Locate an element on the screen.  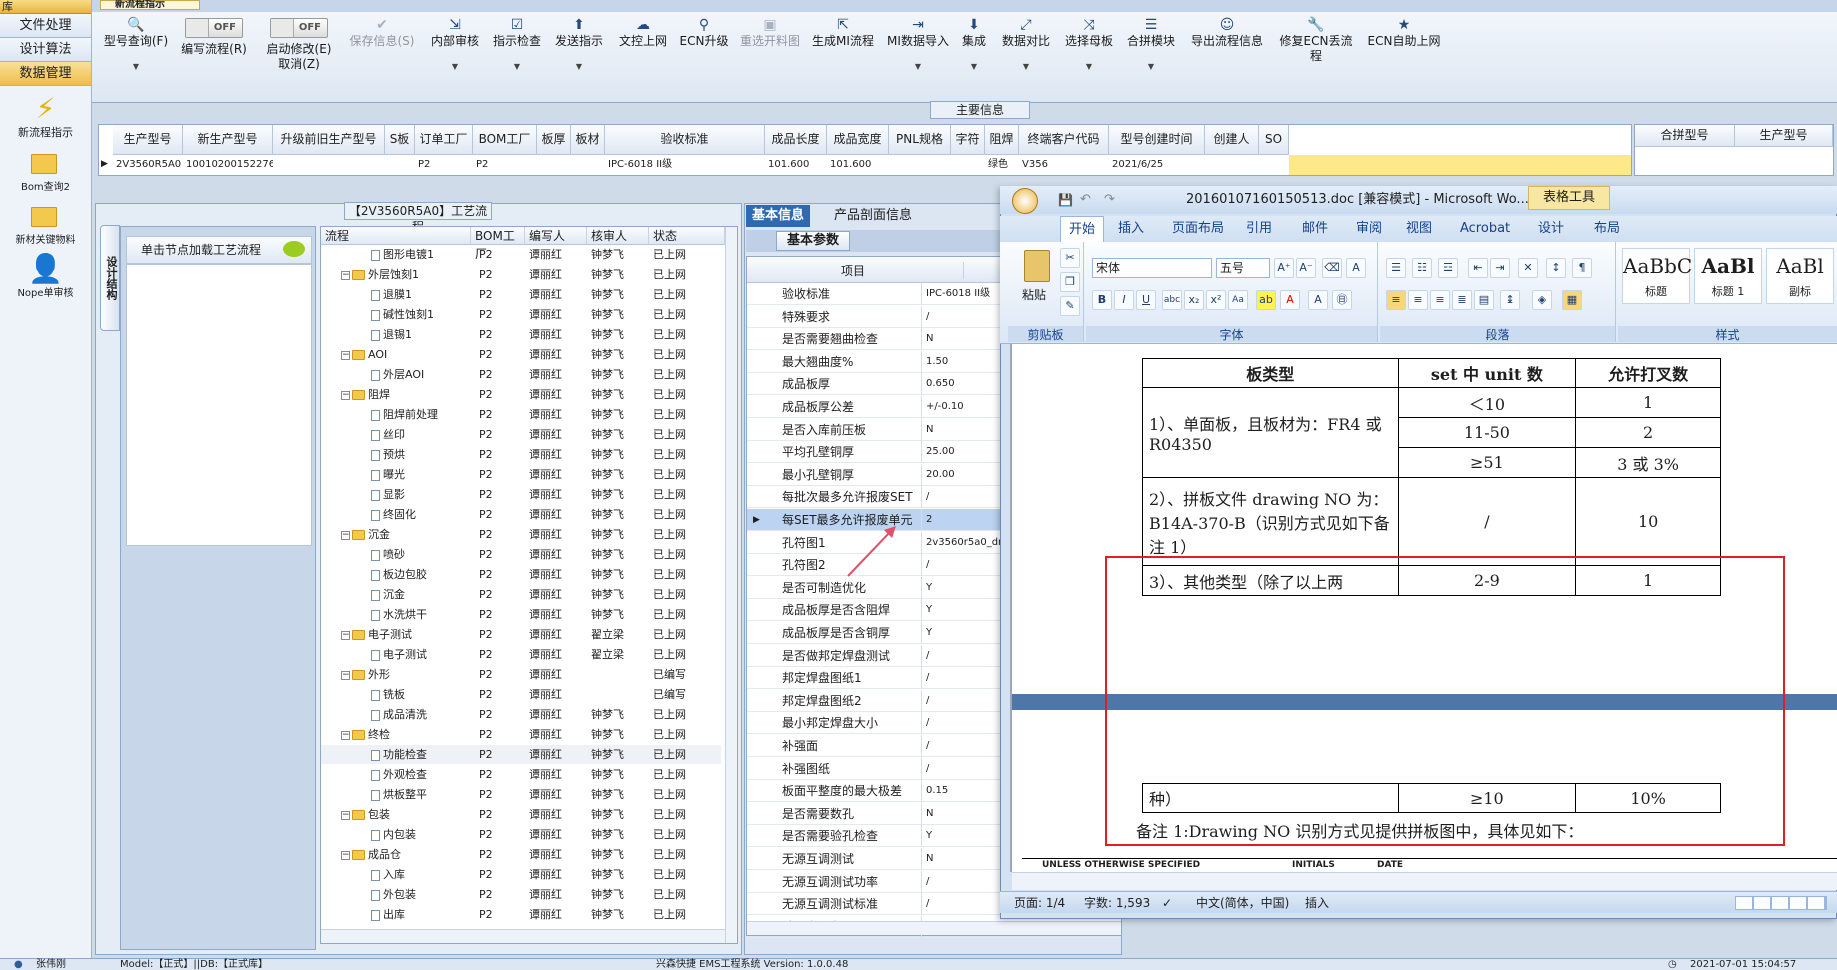
shading-icon: ◈ is located at coordinates (1542, 300).